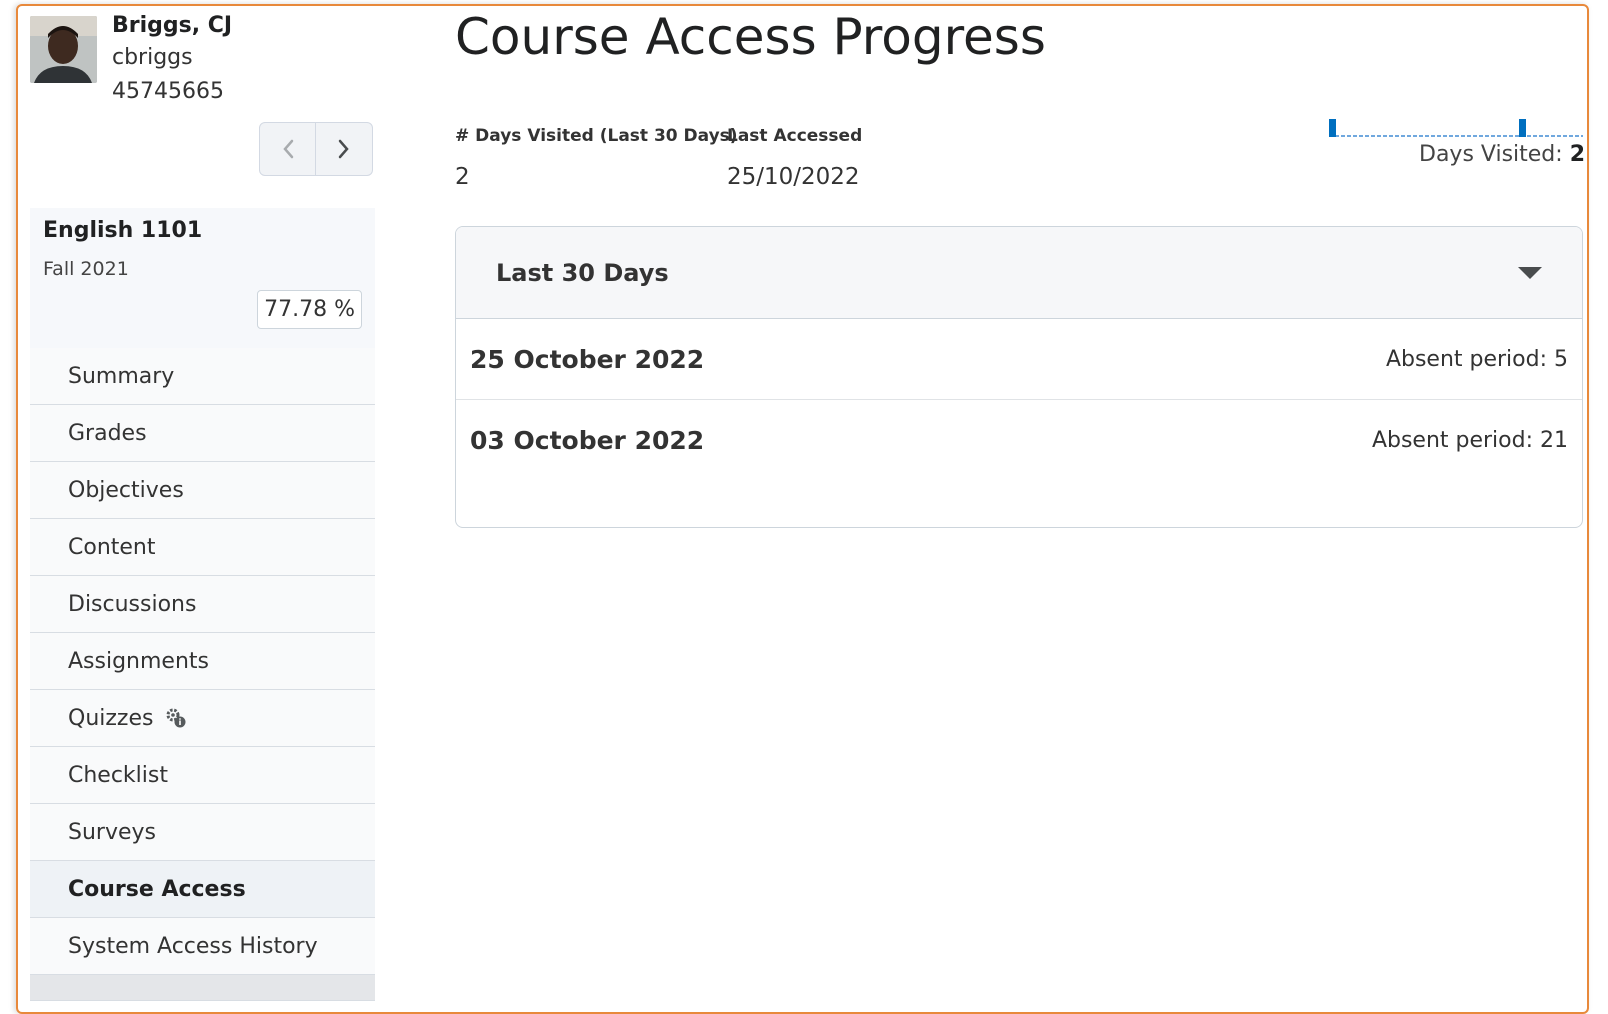 The image size is (1608, 1014). Describe the element at coordinates (596, 158) in the screenshot. I see `days-visited-stat: # Days Visited (Last 30 Days) 2` at that location.